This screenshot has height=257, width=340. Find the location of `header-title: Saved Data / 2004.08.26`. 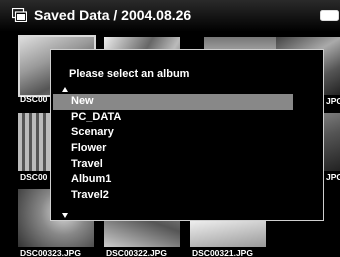

header-title: Saved Data / 2004.08.26 is located at coordinates (113, 15).